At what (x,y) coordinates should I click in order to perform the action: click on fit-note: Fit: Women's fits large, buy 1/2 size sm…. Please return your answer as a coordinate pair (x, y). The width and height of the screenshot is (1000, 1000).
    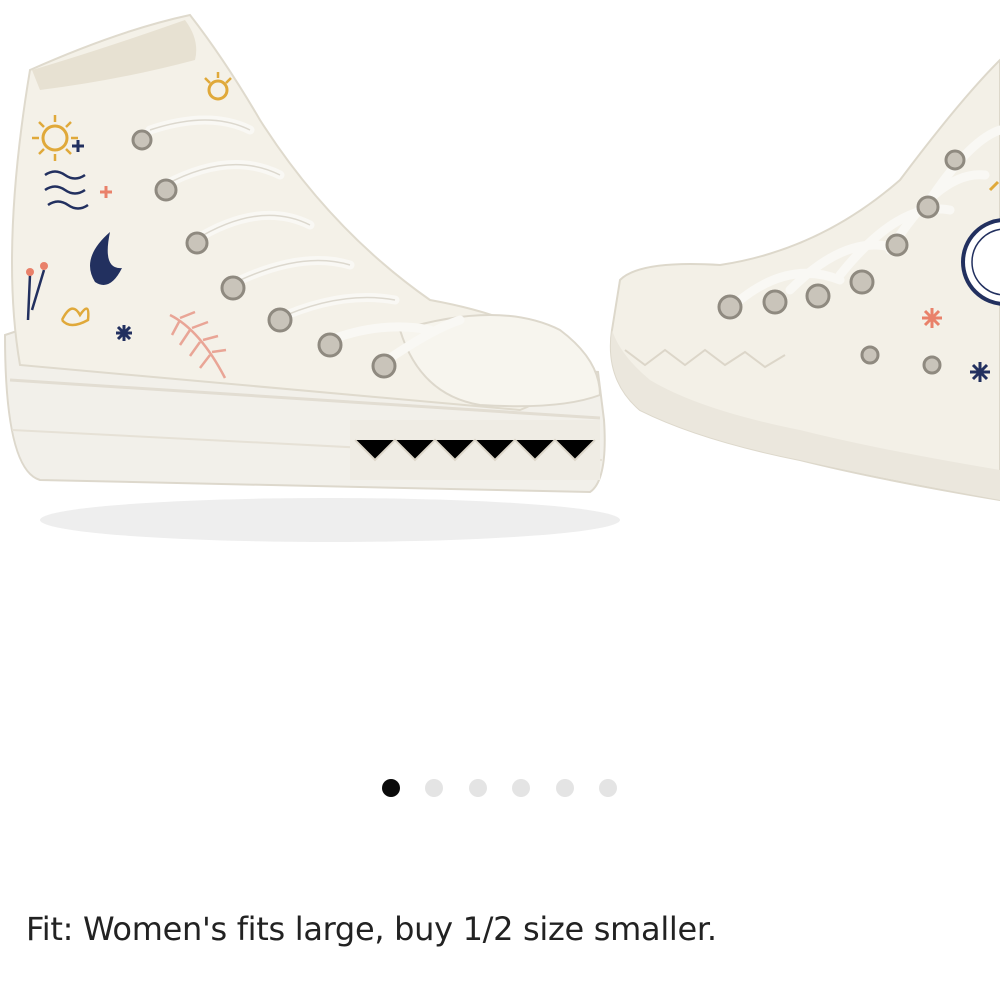
    Looking at the image, I should click on (371, 929).